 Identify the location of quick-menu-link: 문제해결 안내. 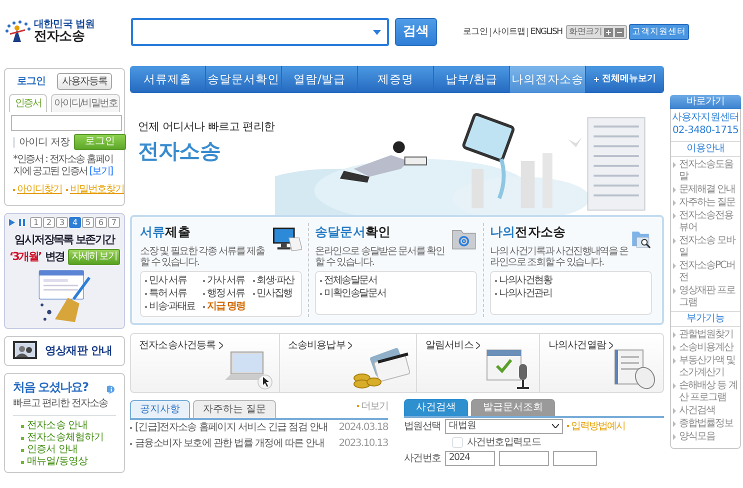
(705, 190).